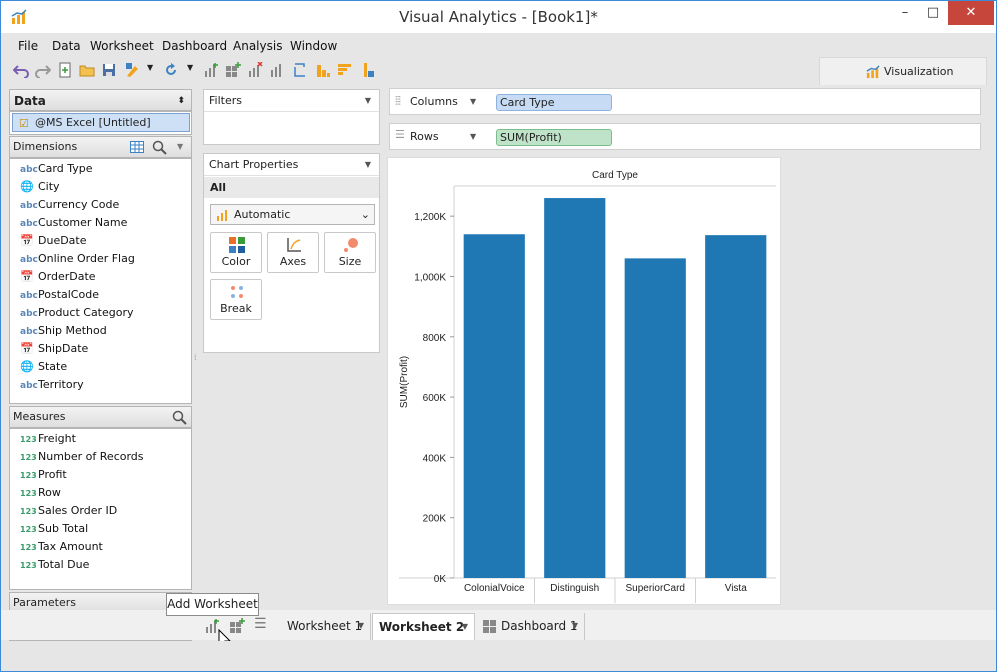 The width and height of the screenshot is (997, 672). Describe the element at coordinates (367, 70) in the screenshot. I see `fit-view-icon` at that location.